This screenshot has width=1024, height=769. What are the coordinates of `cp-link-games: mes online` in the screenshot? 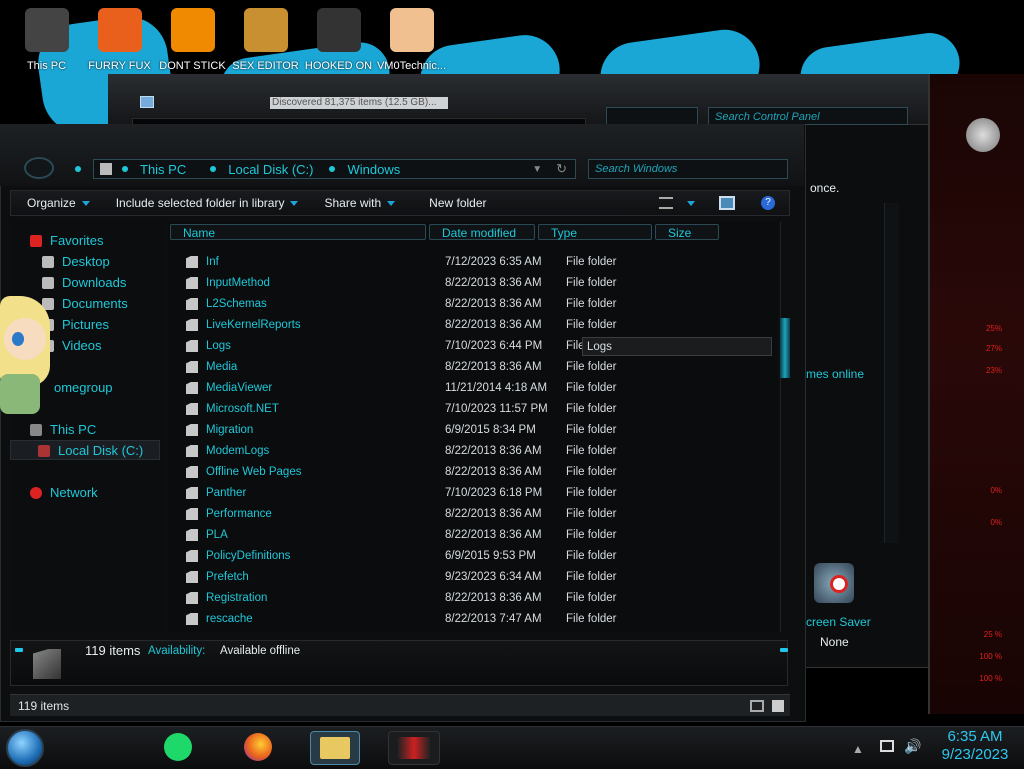 It's located at (835, 374).